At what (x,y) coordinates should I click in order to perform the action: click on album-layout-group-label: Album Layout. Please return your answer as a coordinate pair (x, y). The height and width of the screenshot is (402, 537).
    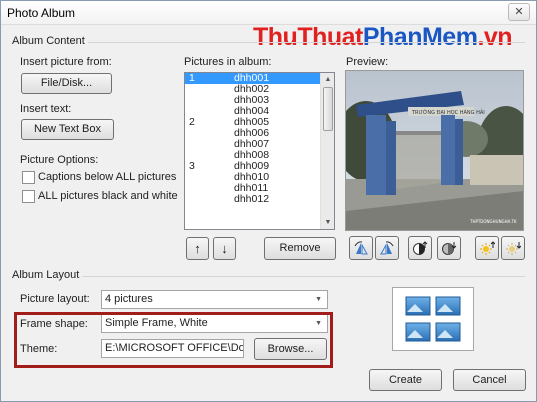
    Looking at the image, I should click on (46, 275).